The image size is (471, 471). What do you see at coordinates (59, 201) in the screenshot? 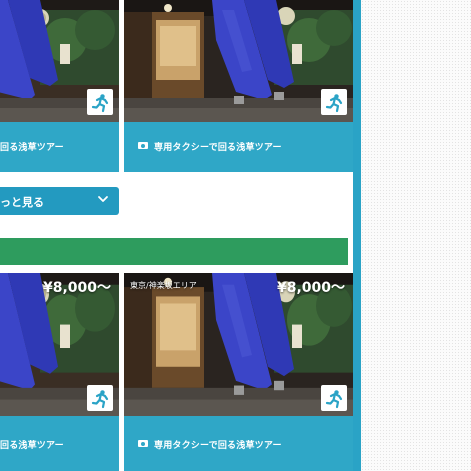
I see `show-more-button: っと見る` at bounding box center [59, 201].